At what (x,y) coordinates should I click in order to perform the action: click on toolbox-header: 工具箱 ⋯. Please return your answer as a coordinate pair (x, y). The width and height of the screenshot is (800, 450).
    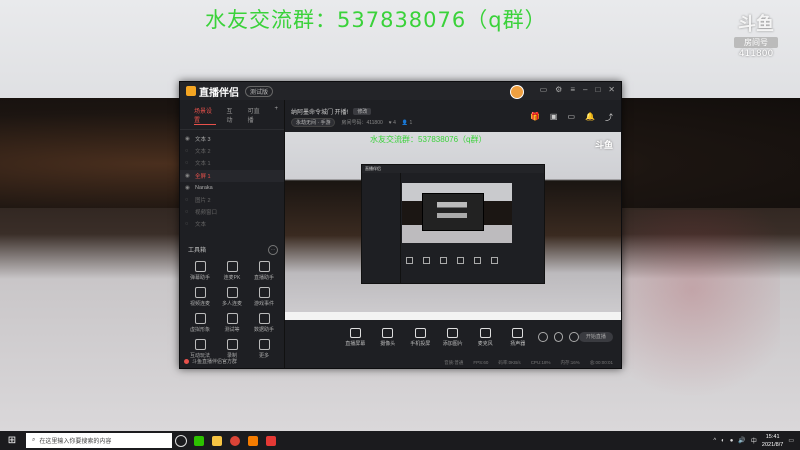
    Looking at the image, I should click on (232, 249).